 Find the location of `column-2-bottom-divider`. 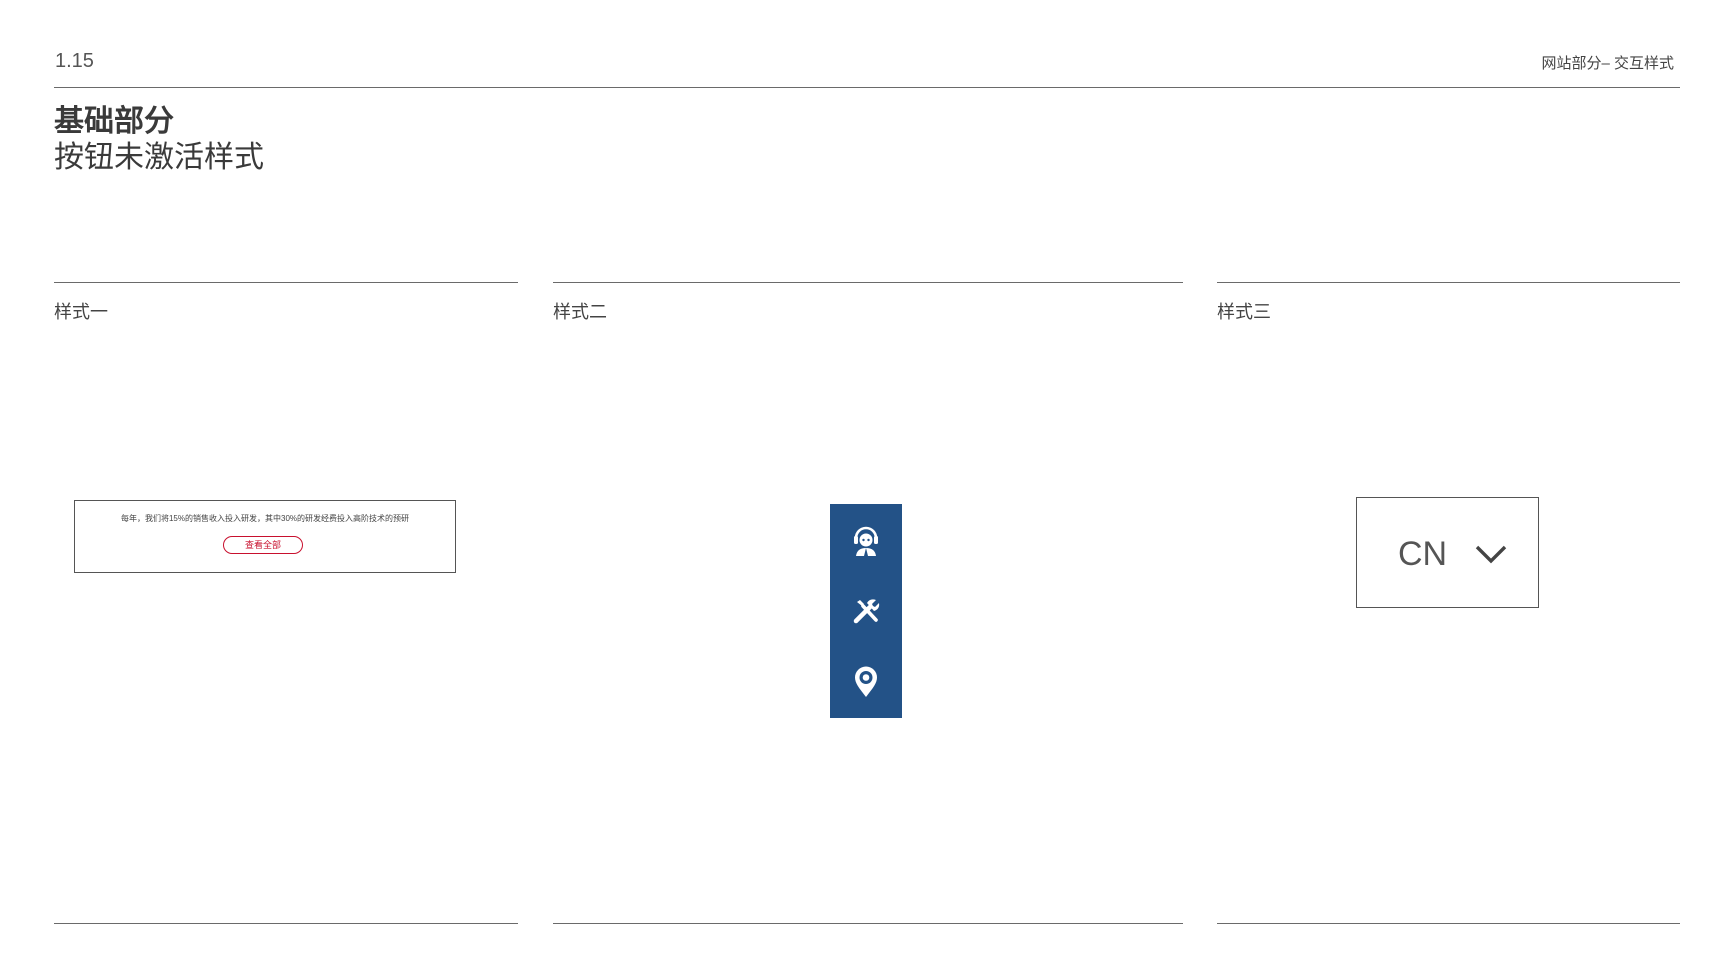

column-2-bottom-divider is located at coordinates (868, 923).